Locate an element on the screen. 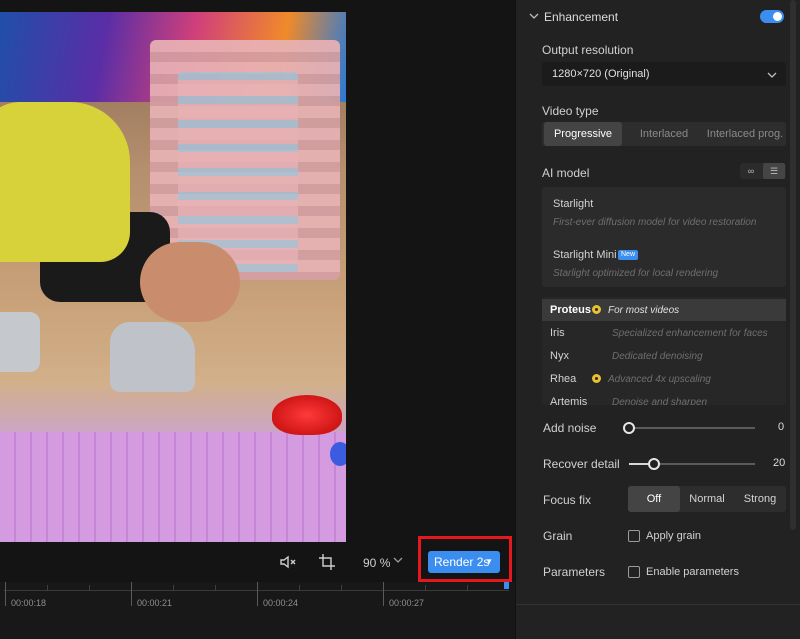  model-view-toggle: ∞ ☰ is located at coordinates (763, 171).